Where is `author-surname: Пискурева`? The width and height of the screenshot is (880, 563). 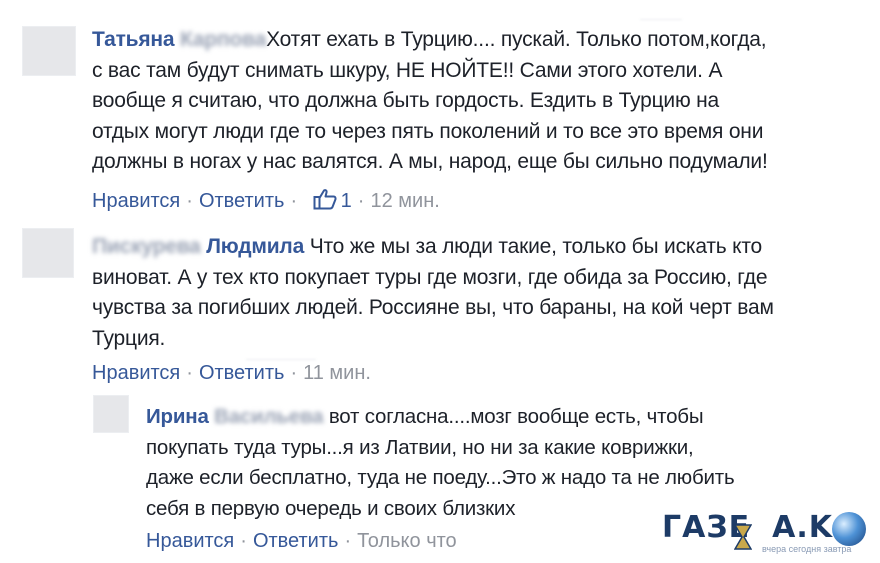
author-surname: Пискурева is located at coordinates (146, 246).